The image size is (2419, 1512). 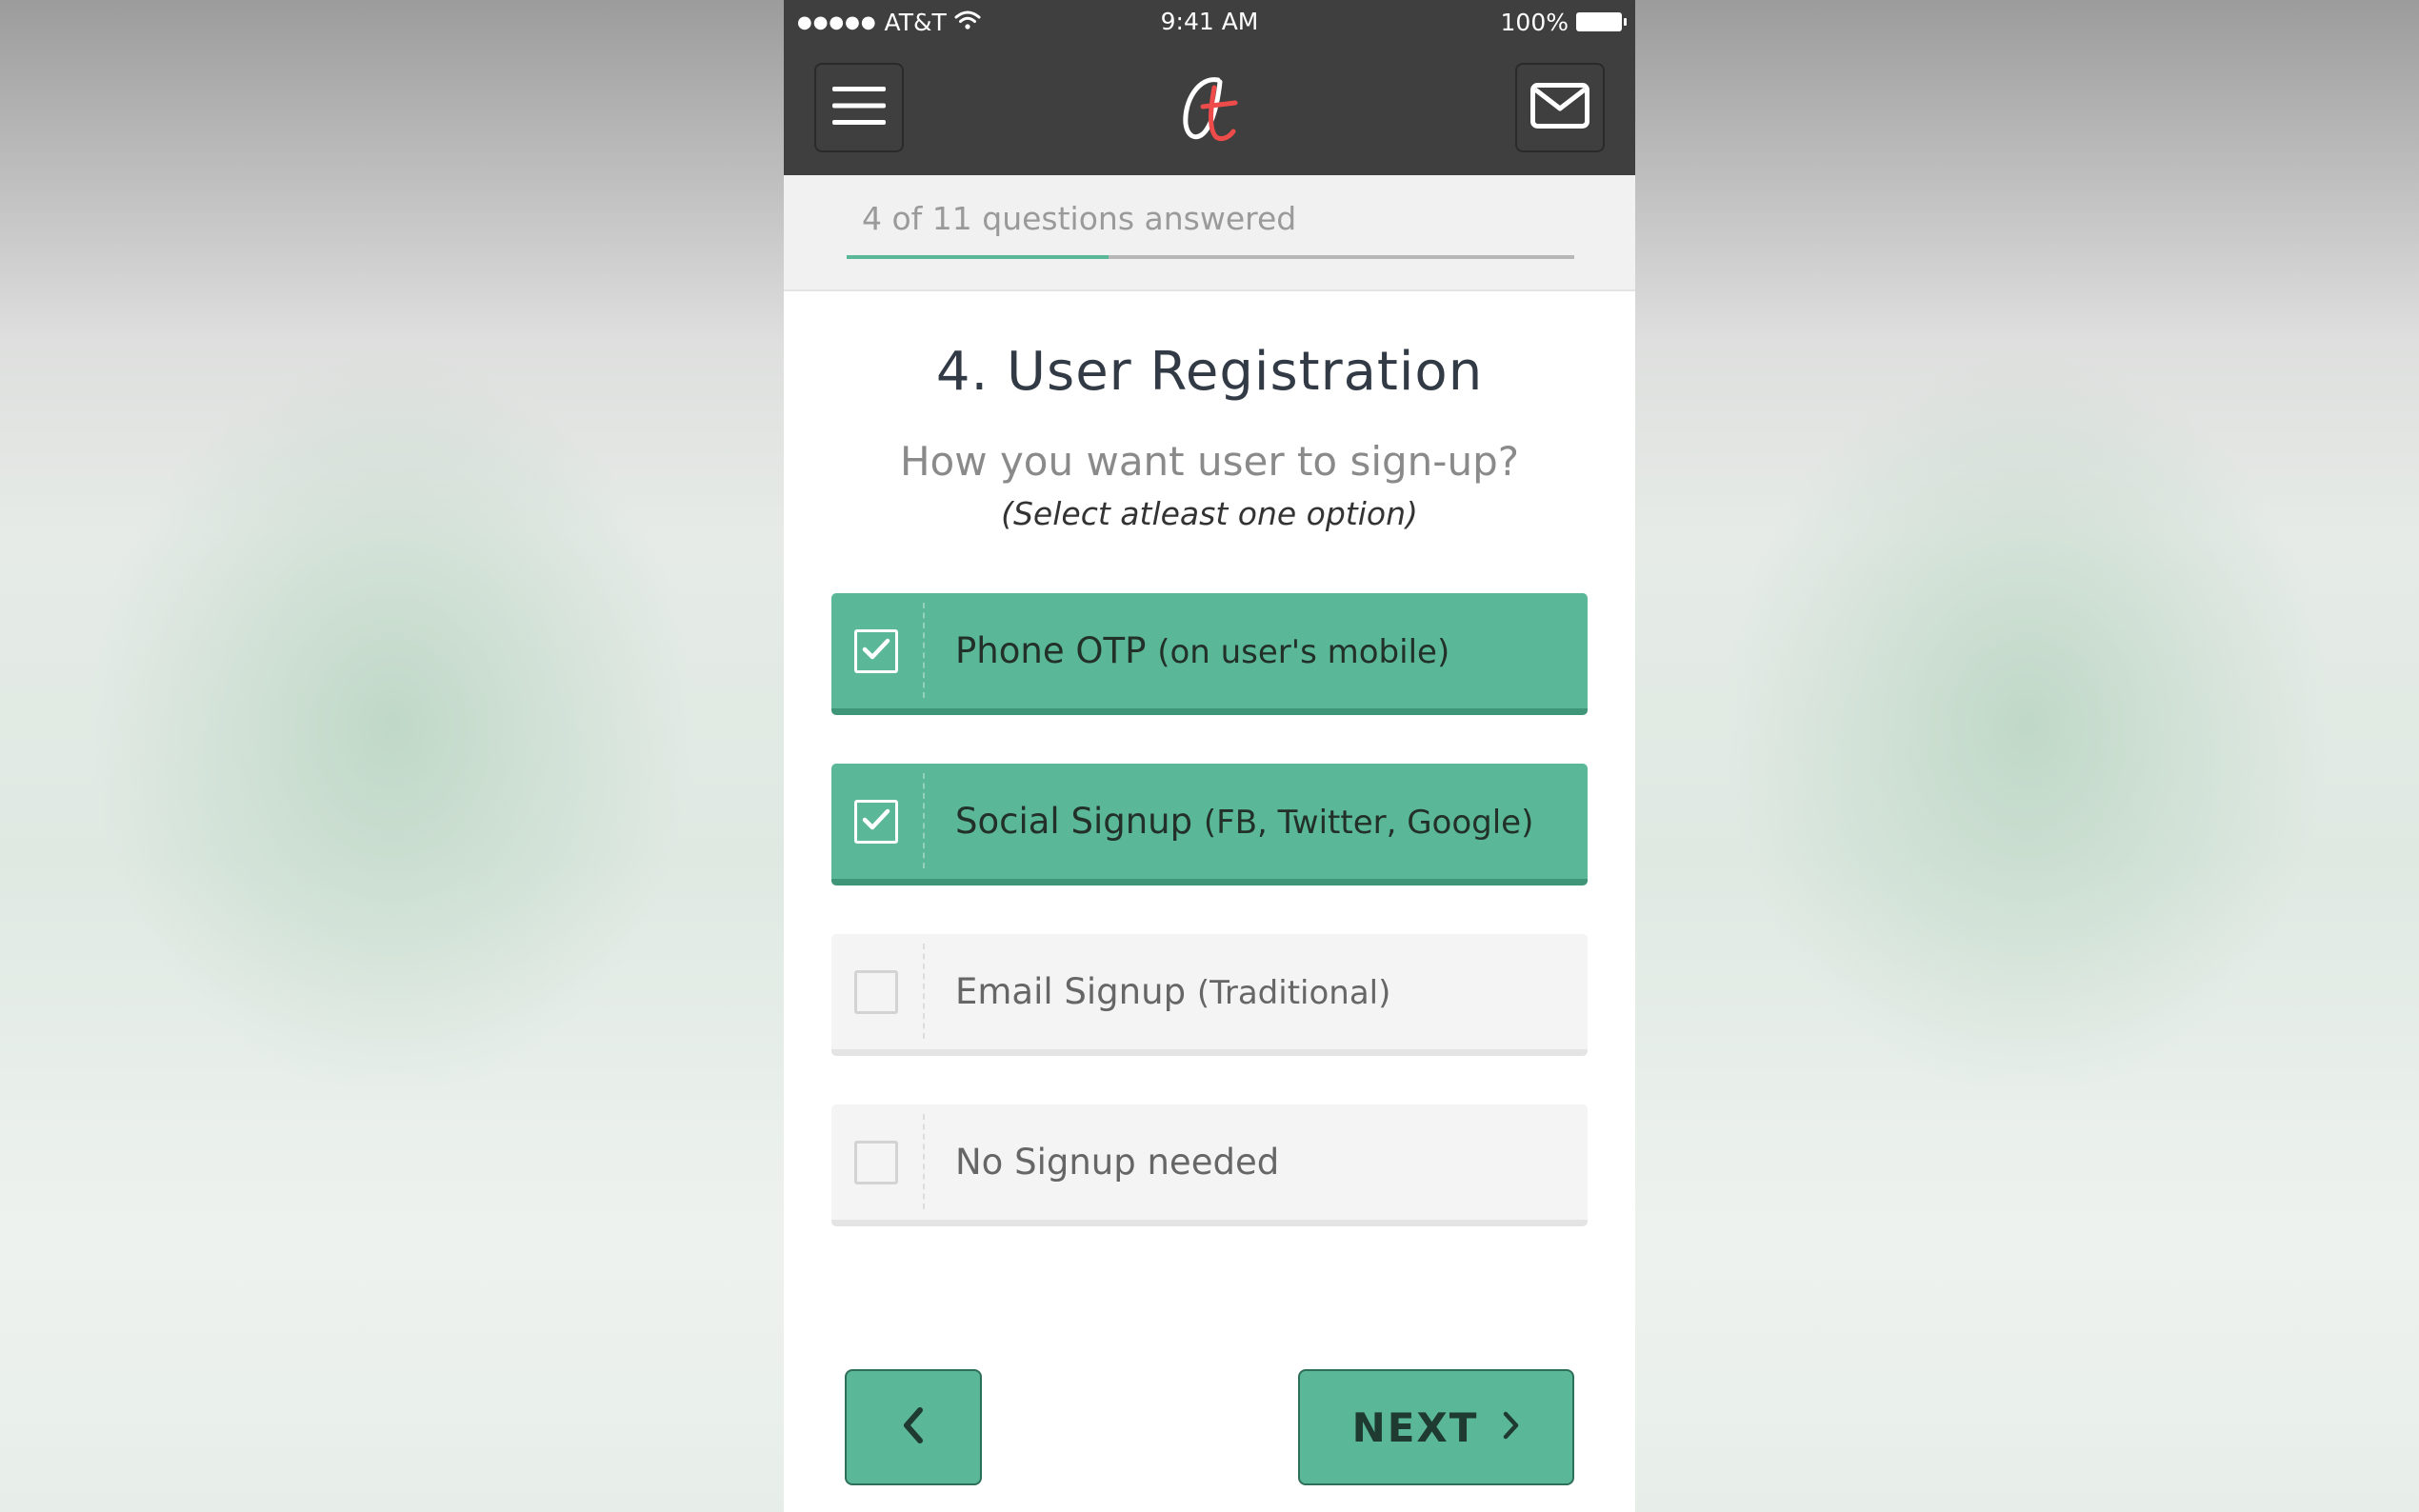 What do you see at coordinates (1209, 513) in the screenshot?
I see `question-hint: (Select atleast one option)` at bounding box center [1209, 513].